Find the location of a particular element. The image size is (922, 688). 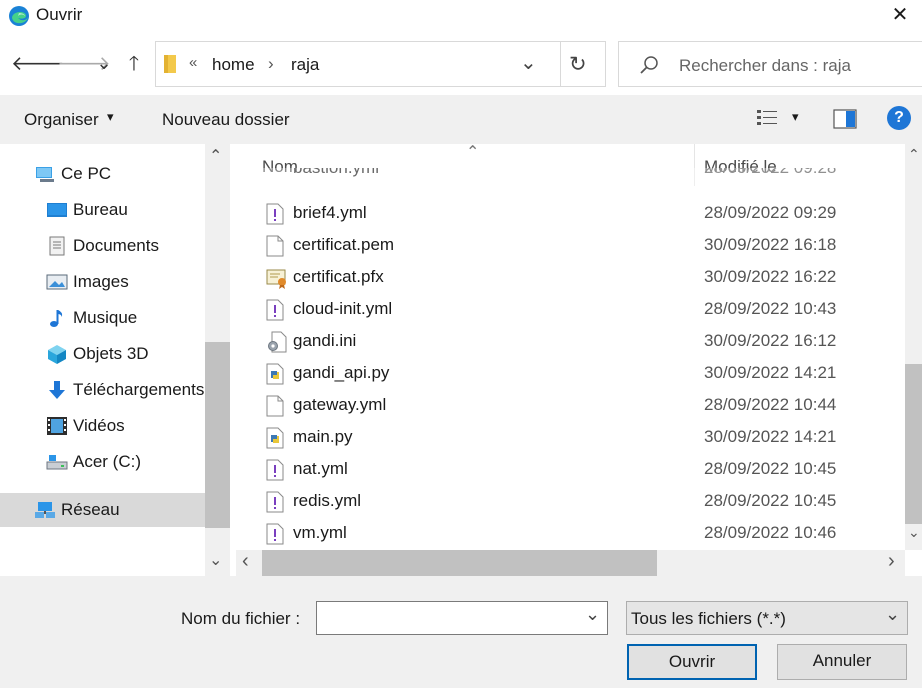

table-row: certificat.pfx 30/09/2022 16:22 is located at coordinates (571, 278).